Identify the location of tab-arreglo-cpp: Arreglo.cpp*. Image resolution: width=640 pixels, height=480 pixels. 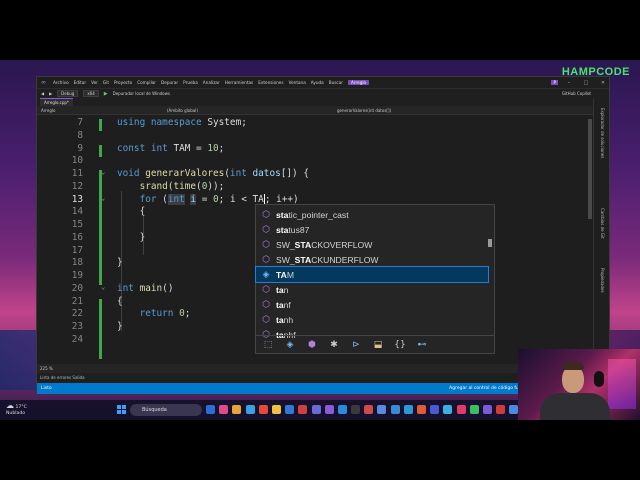
(56, 102).